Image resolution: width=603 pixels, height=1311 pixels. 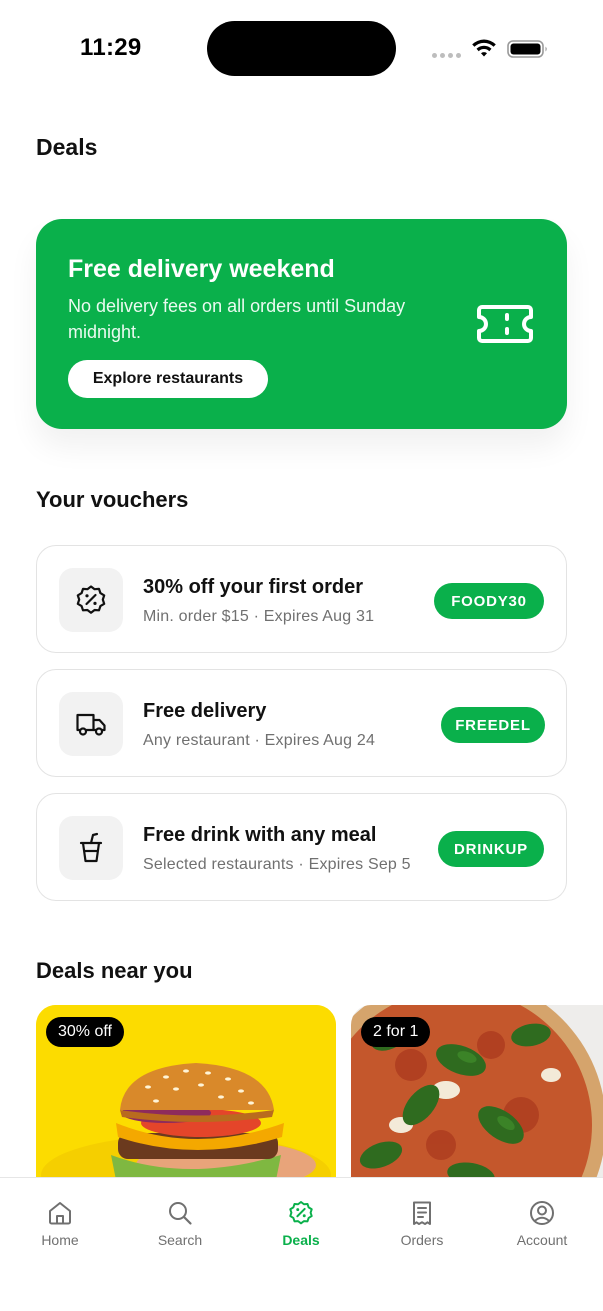 What do you see at coordinates (111, 47) in the screenshot?
I see `status-time: 11:29` at bounding box center [111, 47].